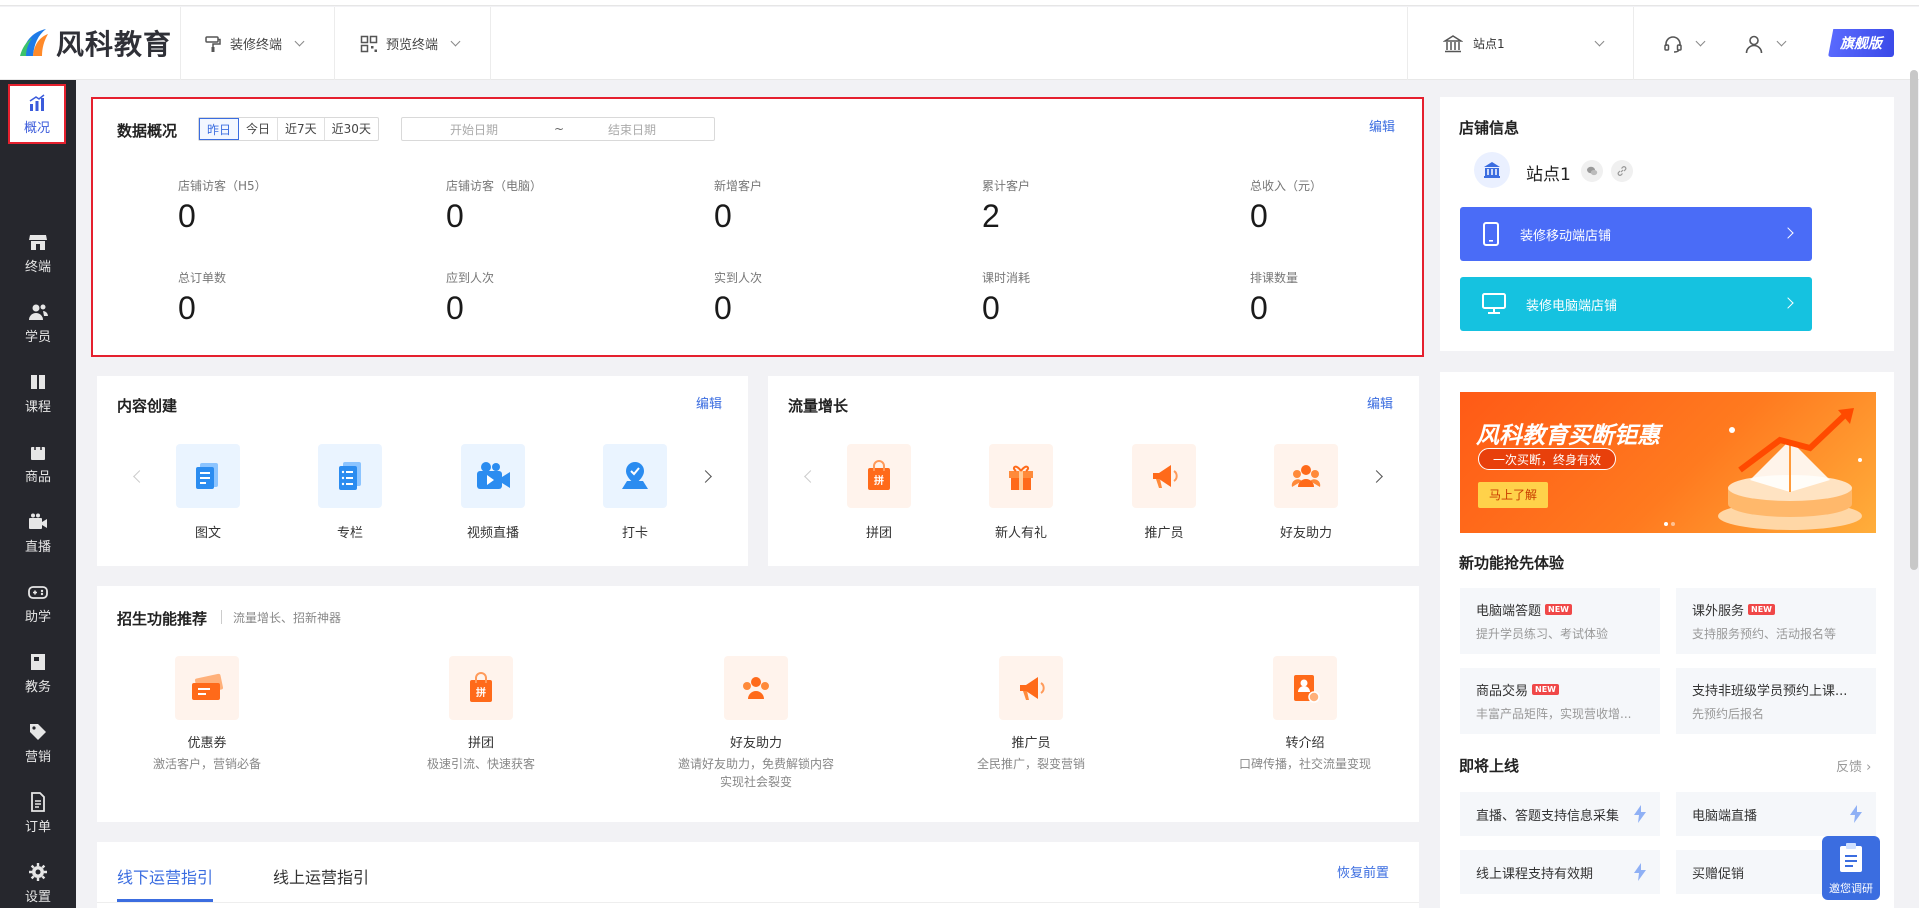 The image size is (1919, 908). I want to click on tab-online-guide: 线上运营指引, so click(321, 876).